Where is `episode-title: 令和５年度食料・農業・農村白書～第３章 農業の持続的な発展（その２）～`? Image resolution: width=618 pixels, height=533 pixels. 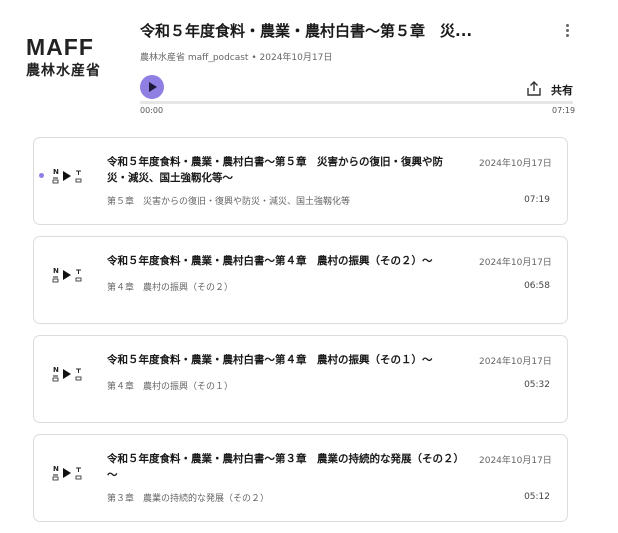
episode-title: 令和５年度食料・農業・農村白書～第３章 農業の持続的な発展（その２）～ is located at coordinates (284, 467).